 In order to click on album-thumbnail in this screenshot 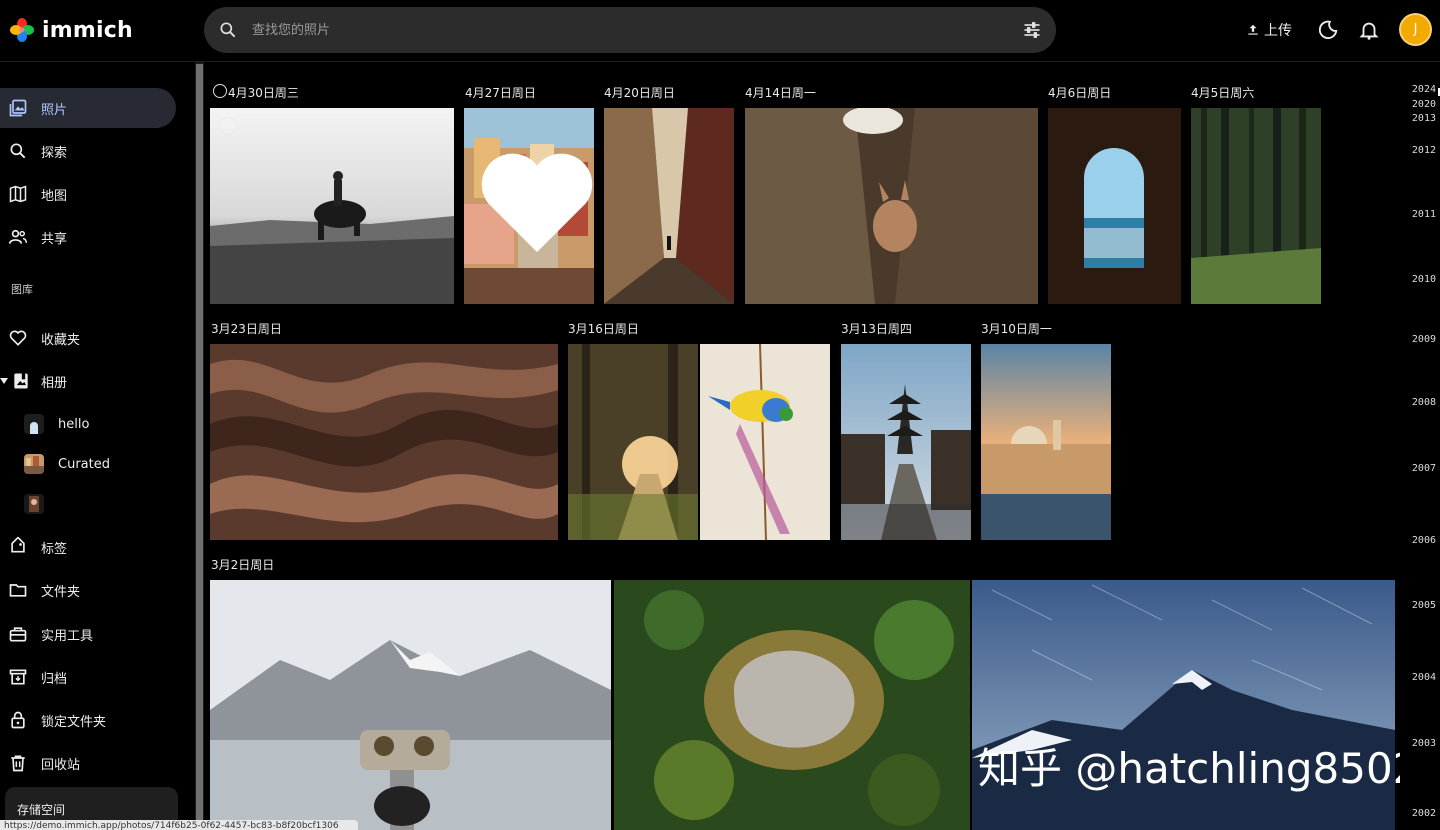, I will do `click(34, 464)`.